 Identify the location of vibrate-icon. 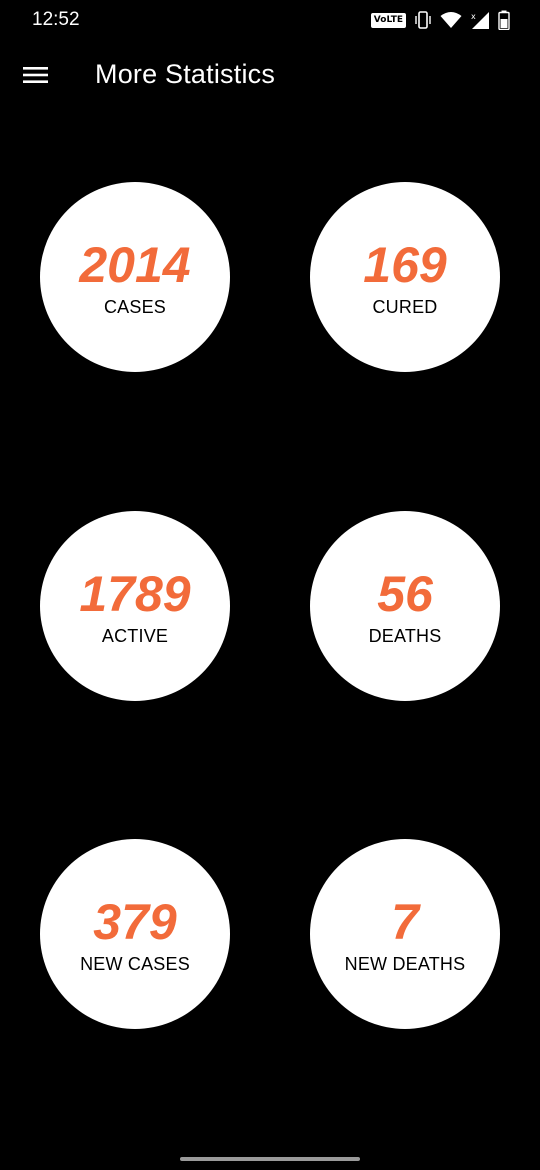
(423, 20).